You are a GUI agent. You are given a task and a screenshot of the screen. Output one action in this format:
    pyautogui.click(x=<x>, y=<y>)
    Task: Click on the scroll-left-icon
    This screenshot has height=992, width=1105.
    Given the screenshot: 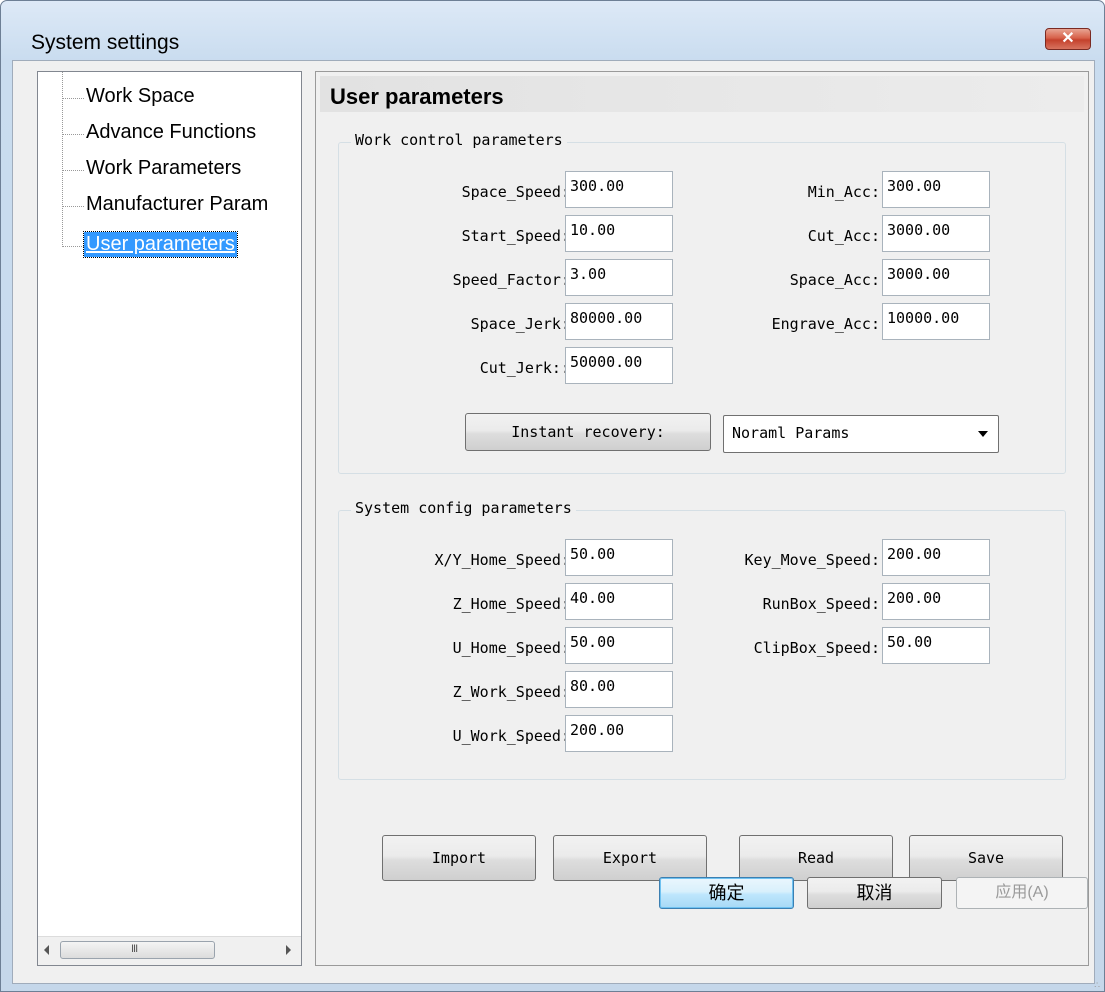 What is the action you would take?
    pyautogui.click(x=46, y=950)
    